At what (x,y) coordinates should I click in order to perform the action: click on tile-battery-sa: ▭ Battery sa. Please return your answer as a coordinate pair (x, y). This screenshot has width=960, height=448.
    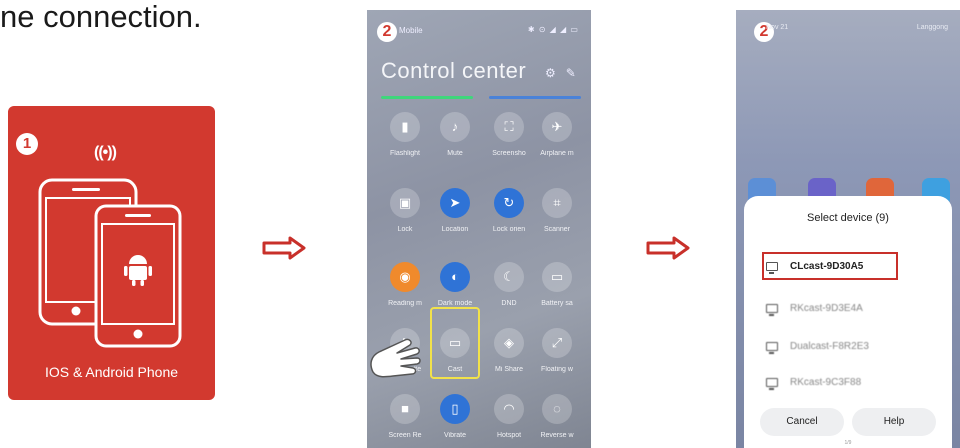
    Looking at the image, I should click on (557, 284).